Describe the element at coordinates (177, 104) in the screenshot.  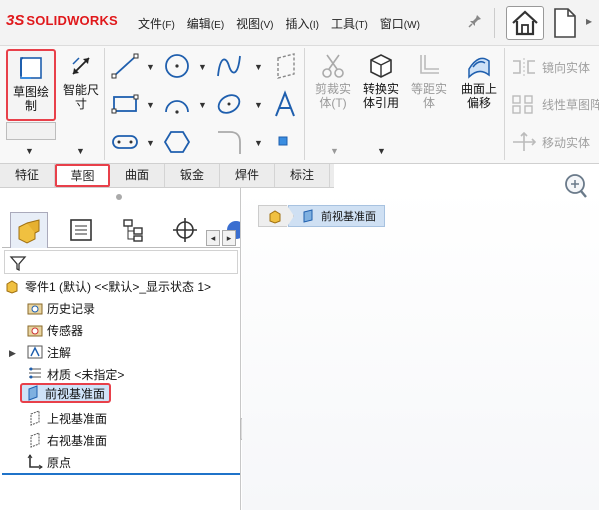
I see `arc-tool` at that location.